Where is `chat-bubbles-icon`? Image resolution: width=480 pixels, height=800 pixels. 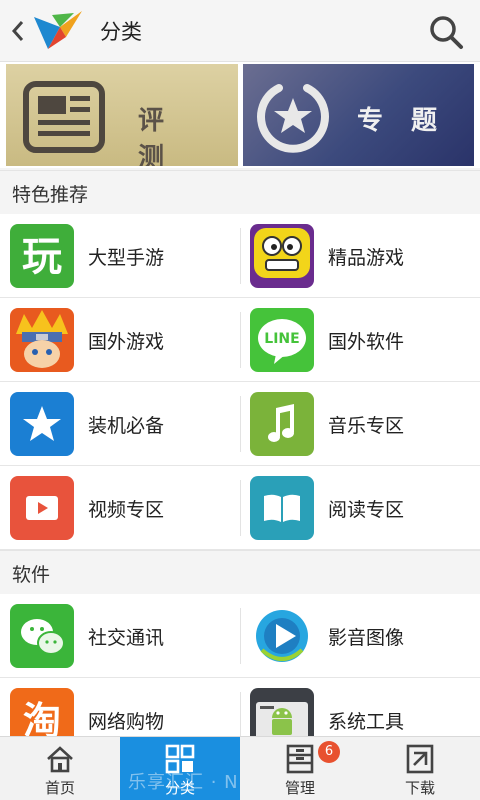
chat-bubbles-icon is located at coordinates (42, 636).